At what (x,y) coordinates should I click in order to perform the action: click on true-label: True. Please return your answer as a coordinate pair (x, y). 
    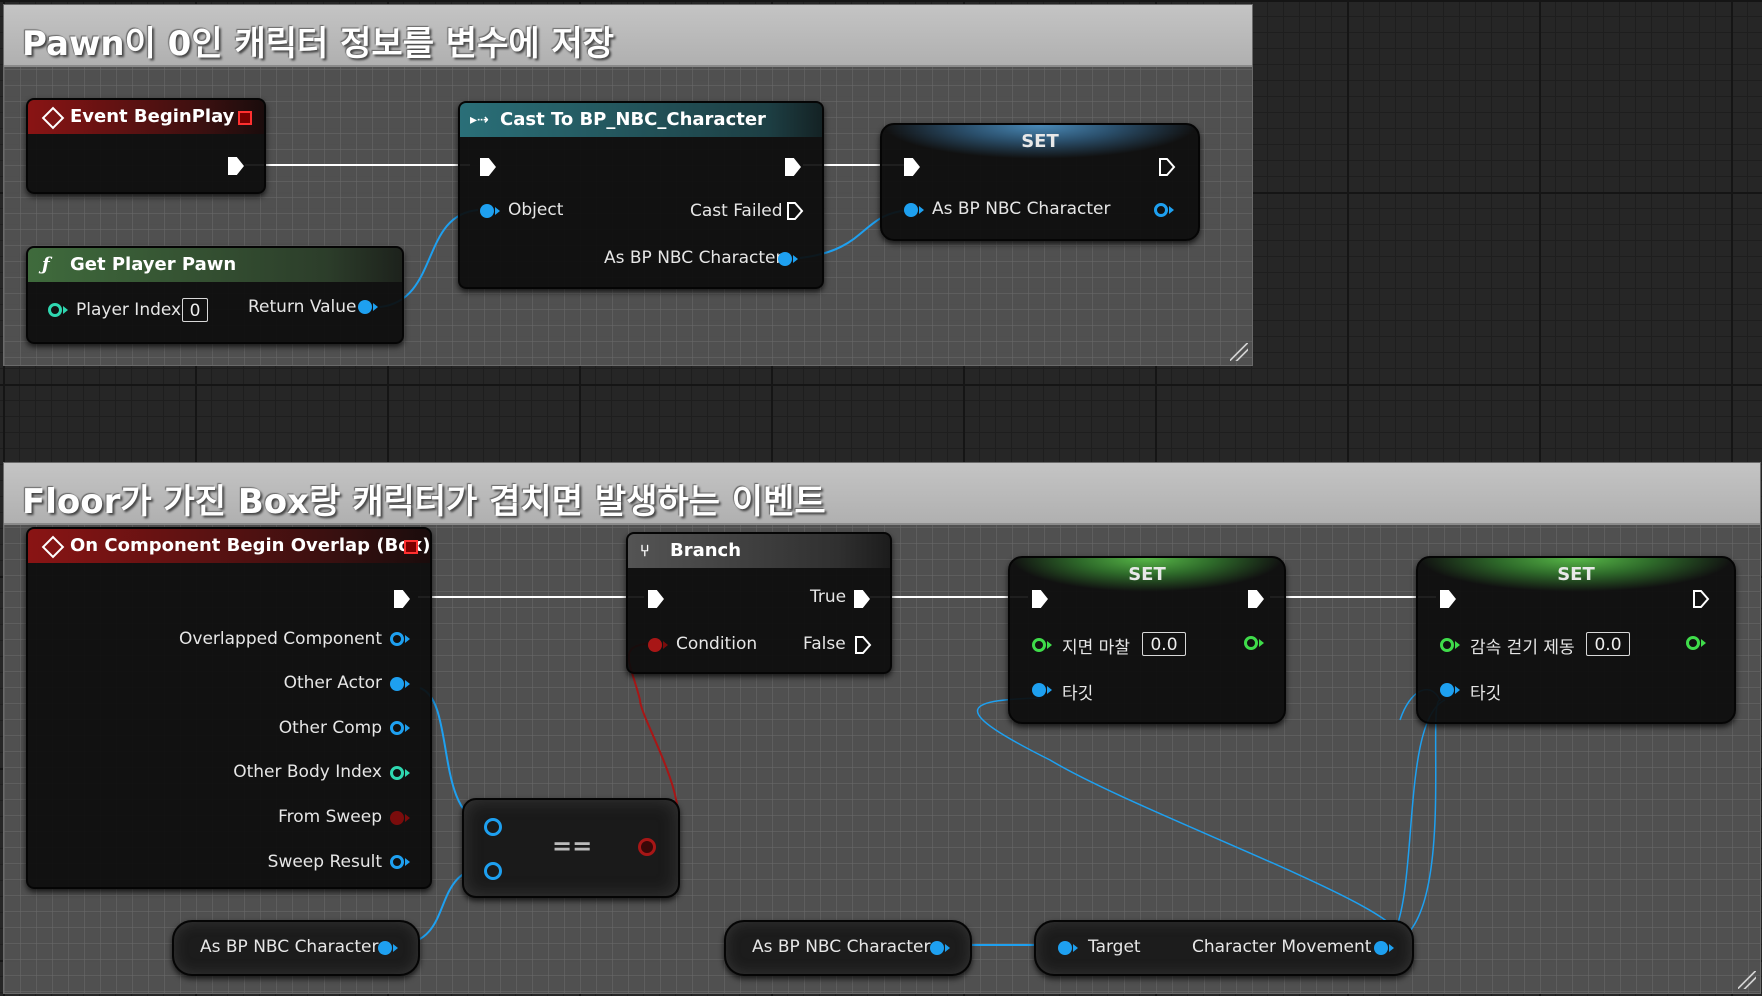
    Looking at the image, I should click on (828, 597).